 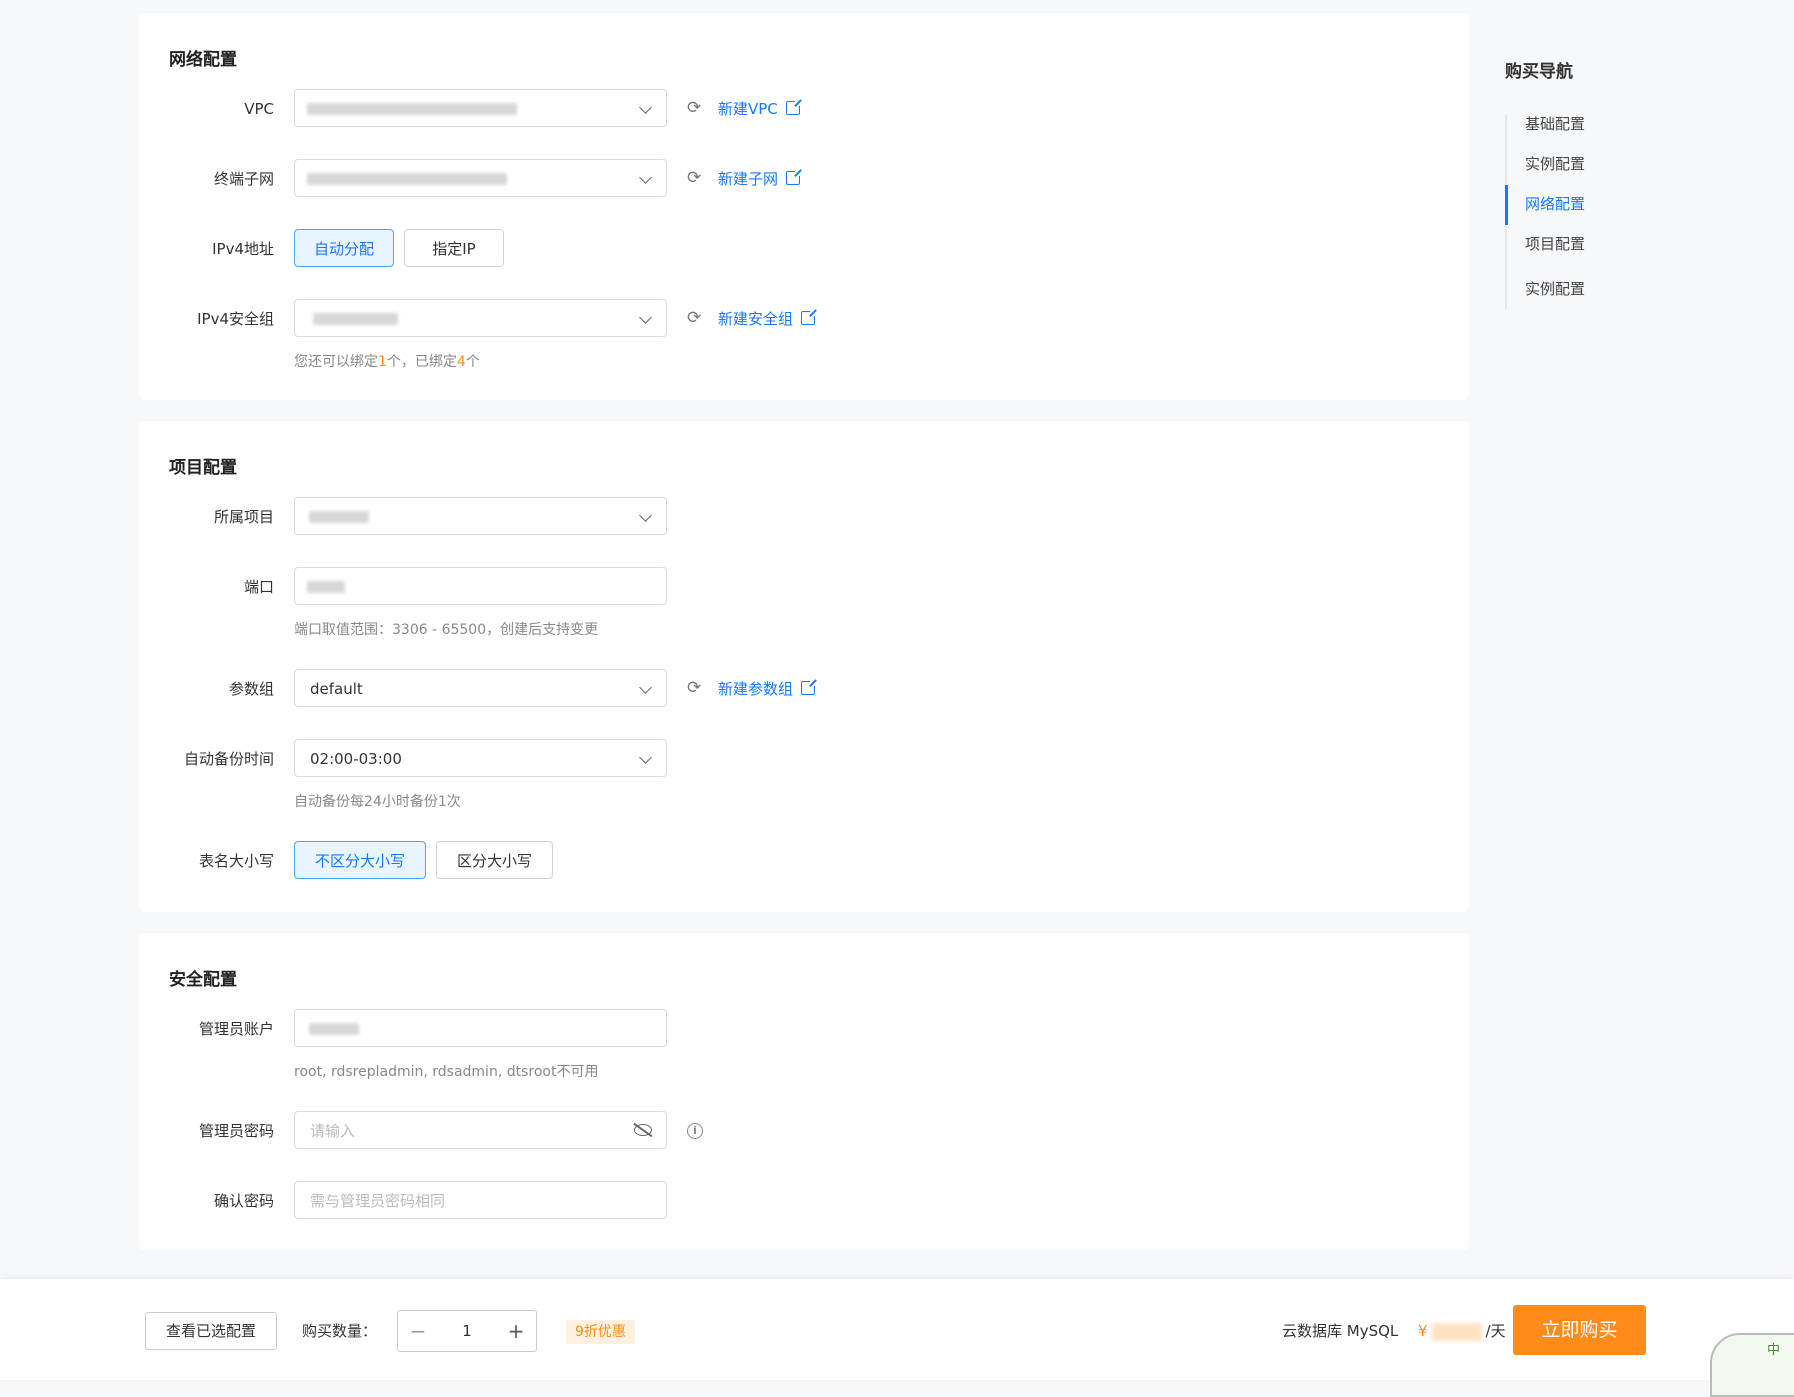 What do you see at coordinates (480, 586) in the screenshot?
I see `port-input` at bounding box center [480, 586].